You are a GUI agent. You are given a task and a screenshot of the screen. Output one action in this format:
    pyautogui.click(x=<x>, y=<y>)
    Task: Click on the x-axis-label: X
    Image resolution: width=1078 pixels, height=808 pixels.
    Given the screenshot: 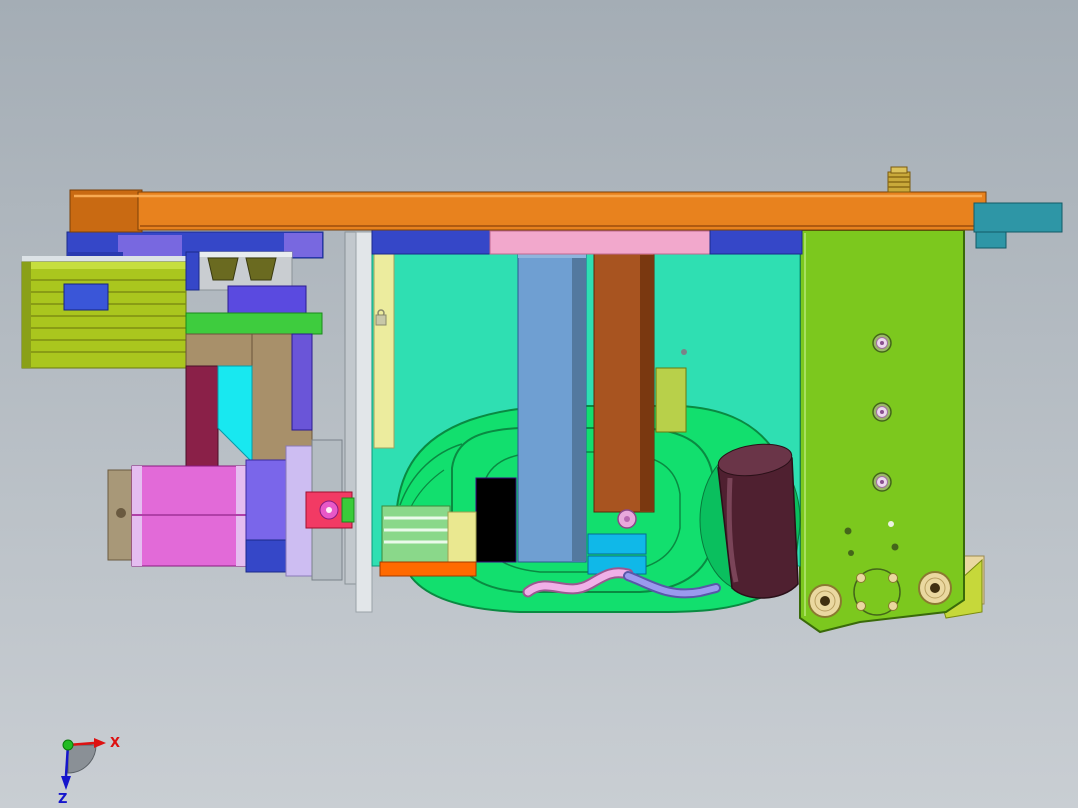 What is the action you would take?
    pyautogui.click(x=115, y=743)
    